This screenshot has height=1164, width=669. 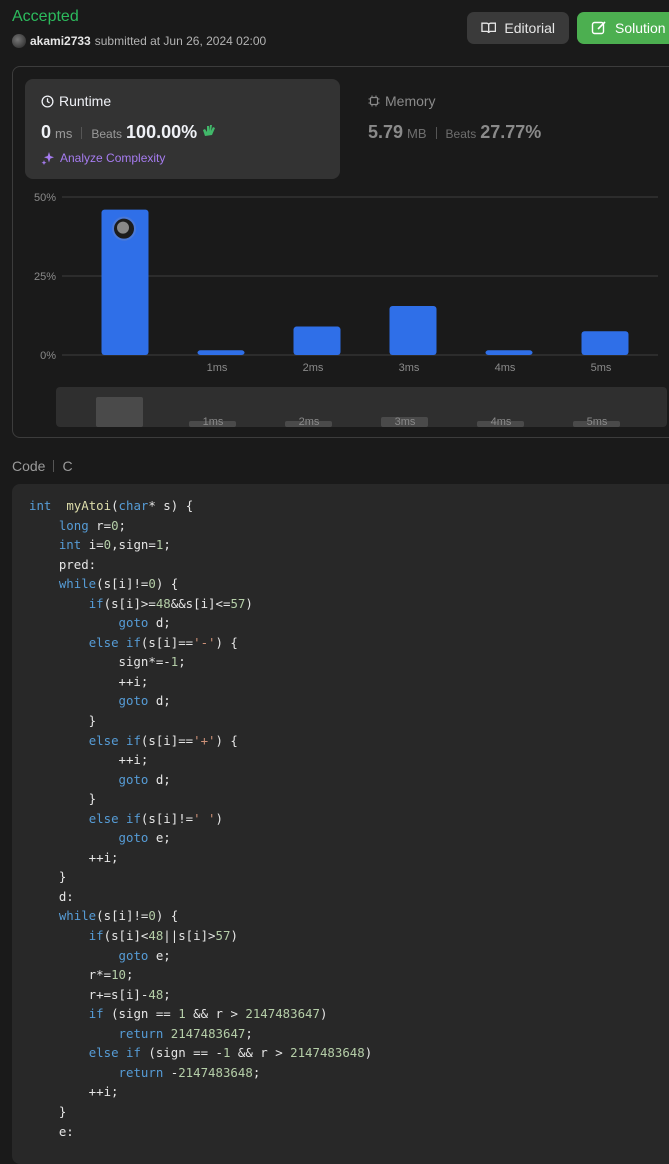 What do you see at coordinates (230, 1053) in the screenshot?
I see `code-line: else if (sign == -1 && r > 2147483648)` at bounding box center [230, 1053].